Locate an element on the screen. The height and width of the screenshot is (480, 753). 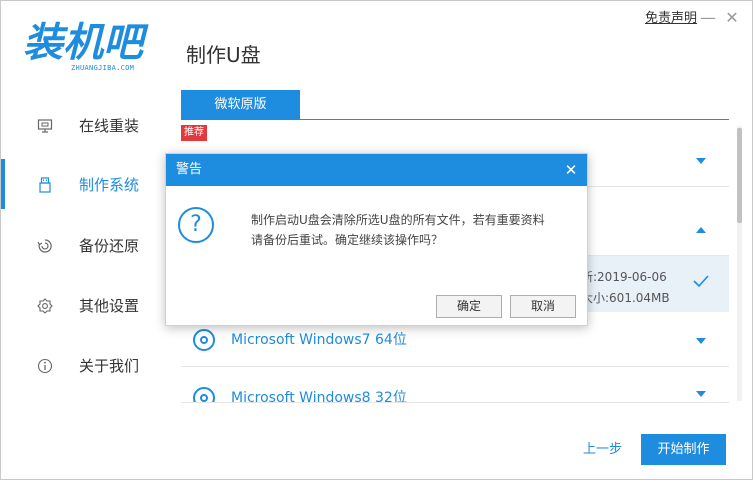
cancel-button: 取消 is located at coordinates (543, 306).